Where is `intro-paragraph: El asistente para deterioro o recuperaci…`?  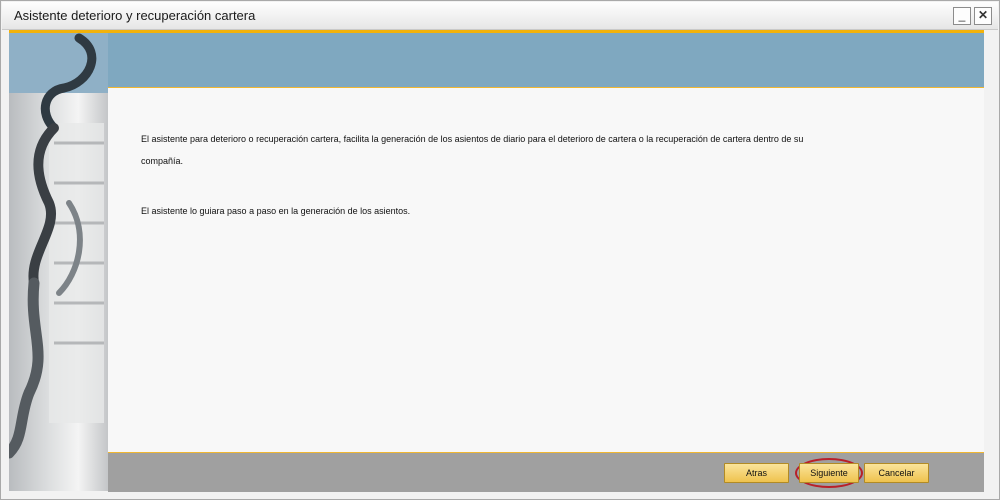
intro-paragraph: El asistente para deterioro o recuperaci… is located at coordinates (472, 150).